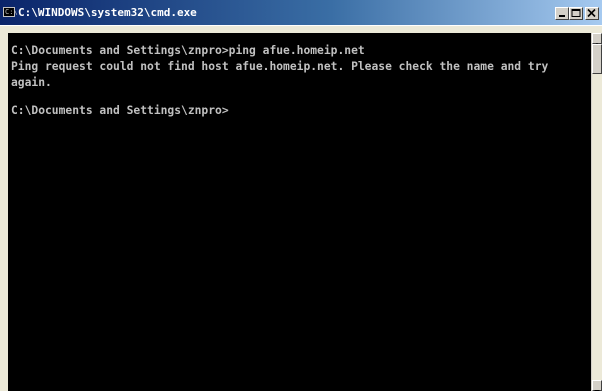 This screenshot has width=602, height=391. I want to click on close-icon, so click(591, 13).